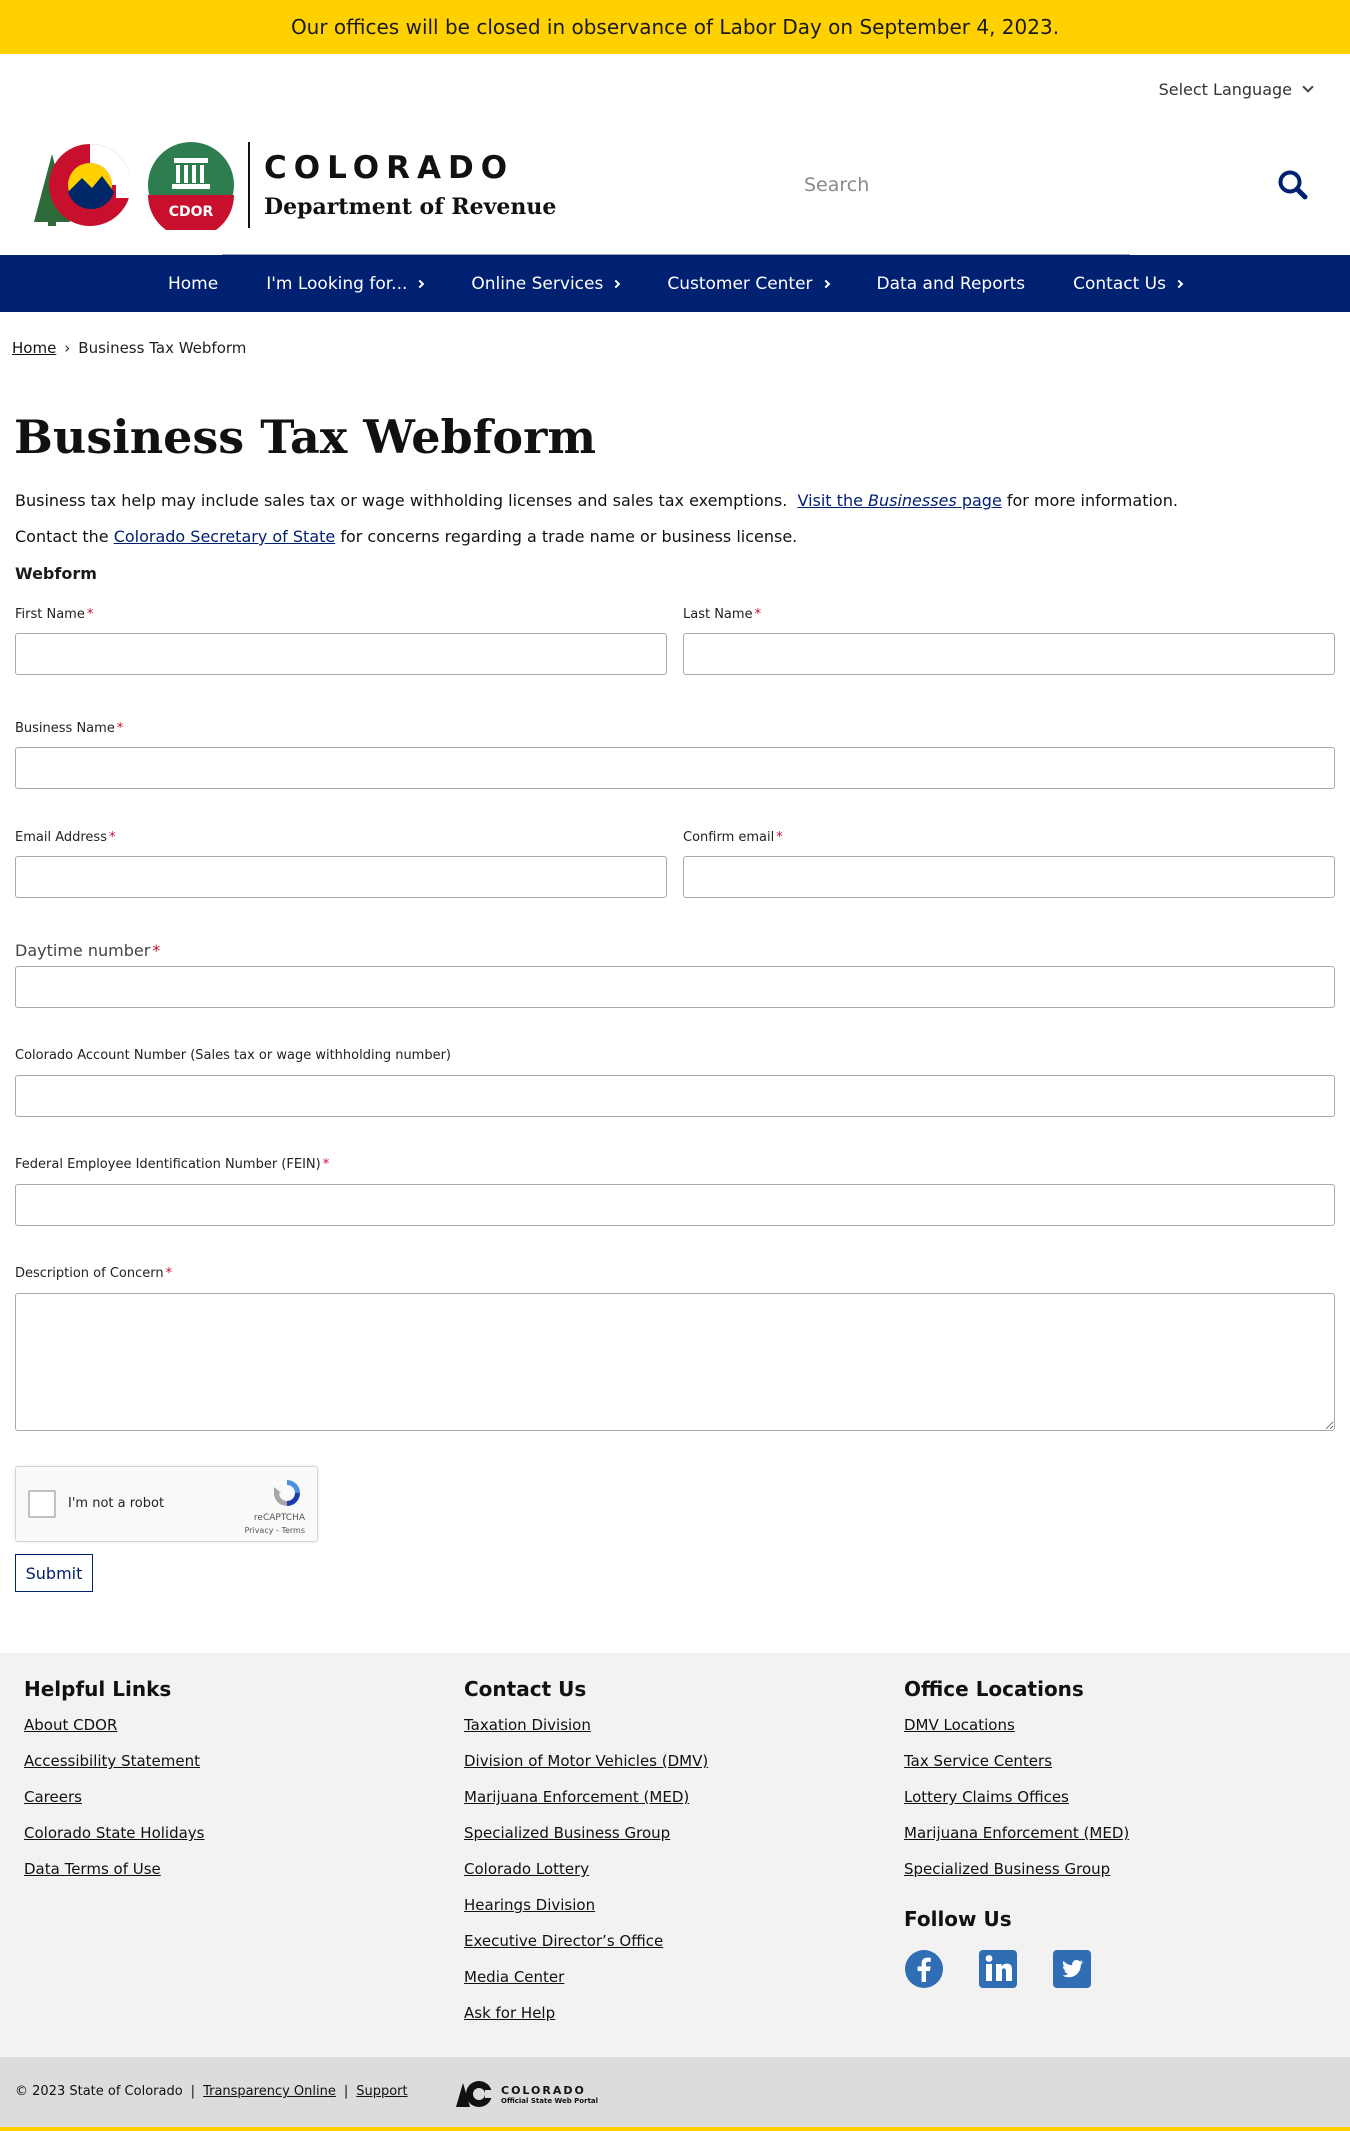  Describe the element at coordinates (381, 2091) in the screenshot. I see `support-link: Support` at that location.